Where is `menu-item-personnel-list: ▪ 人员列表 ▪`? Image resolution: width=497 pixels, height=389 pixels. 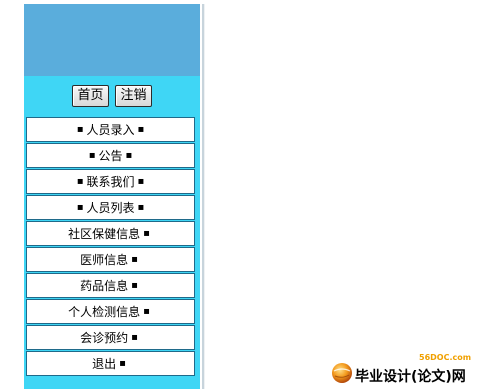 menu-item-personnel-list: ▪ 人员列表 ▪ is located at coordinates (110, 207).